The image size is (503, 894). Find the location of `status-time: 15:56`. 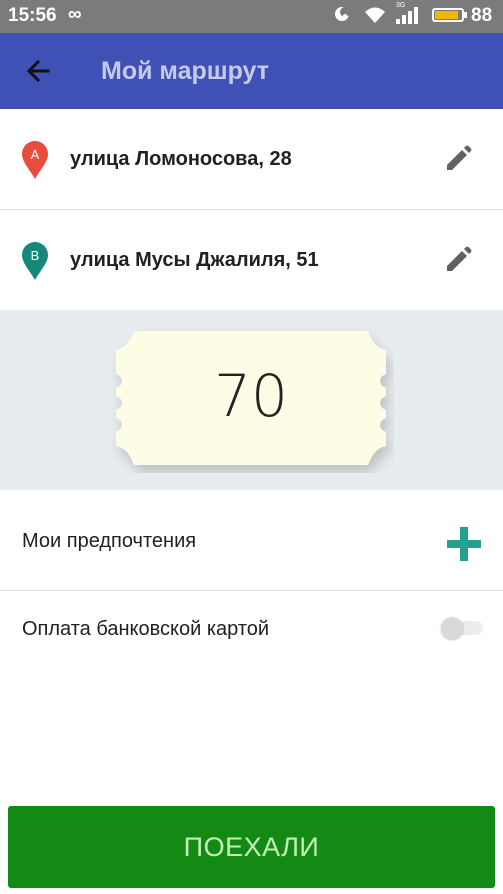

status-time: 15:56 is located at coordinates (32, 15).